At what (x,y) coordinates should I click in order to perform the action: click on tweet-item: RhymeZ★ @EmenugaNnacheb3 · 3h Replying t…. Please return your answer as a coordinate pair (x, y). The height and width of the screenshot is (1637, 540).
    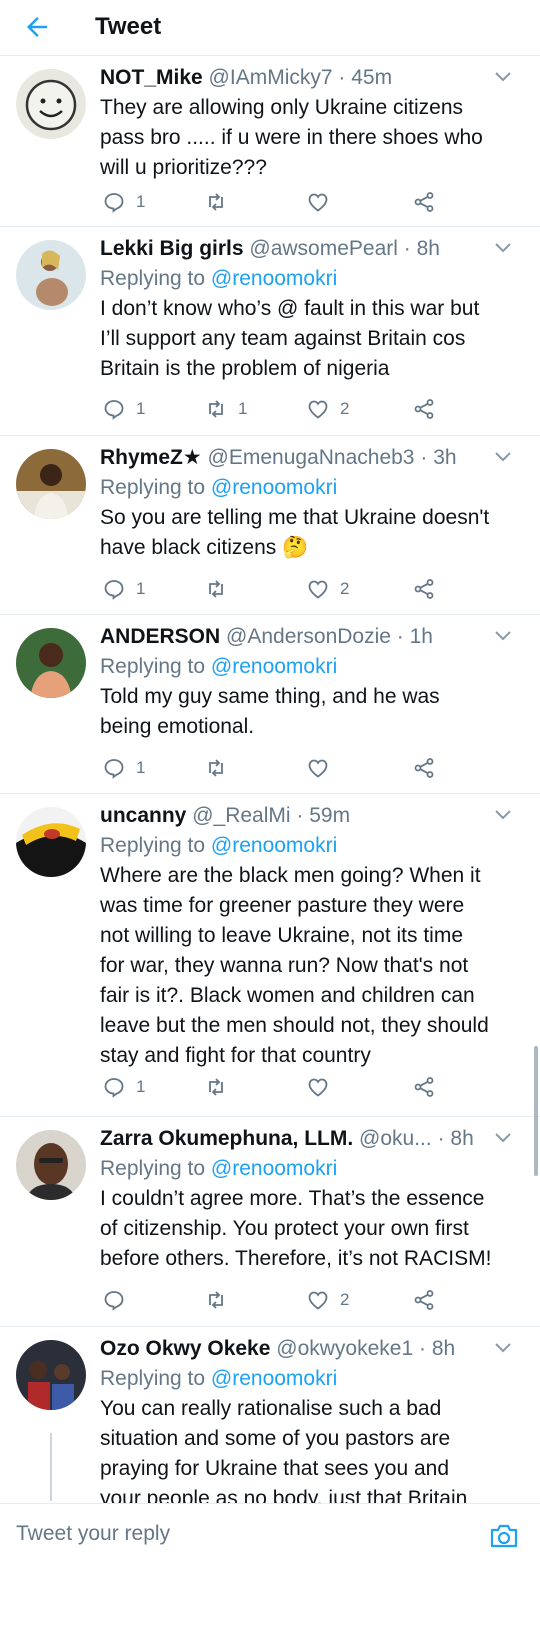
    Looking at the image, I should click on (270, 526).